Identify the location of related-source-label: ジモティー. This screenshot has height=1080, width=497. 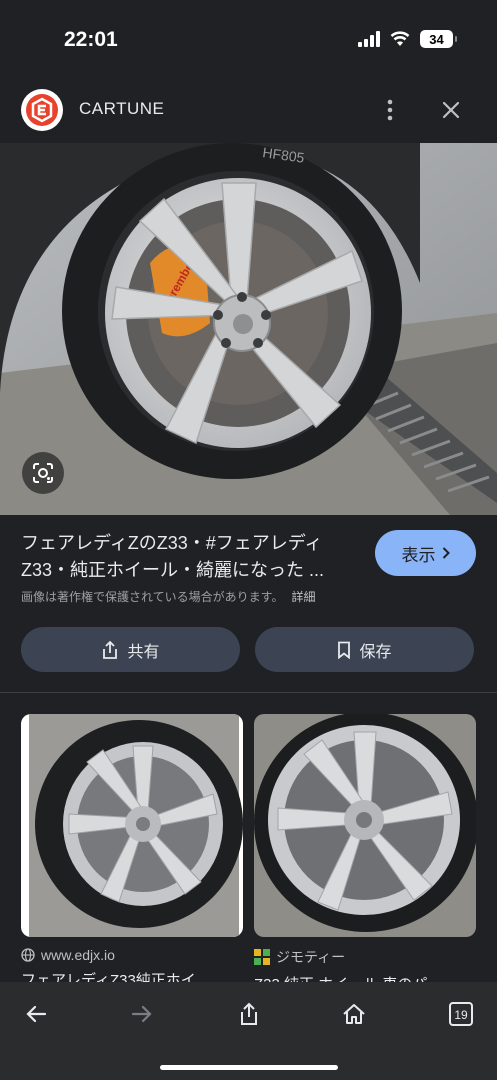
(311, 957).